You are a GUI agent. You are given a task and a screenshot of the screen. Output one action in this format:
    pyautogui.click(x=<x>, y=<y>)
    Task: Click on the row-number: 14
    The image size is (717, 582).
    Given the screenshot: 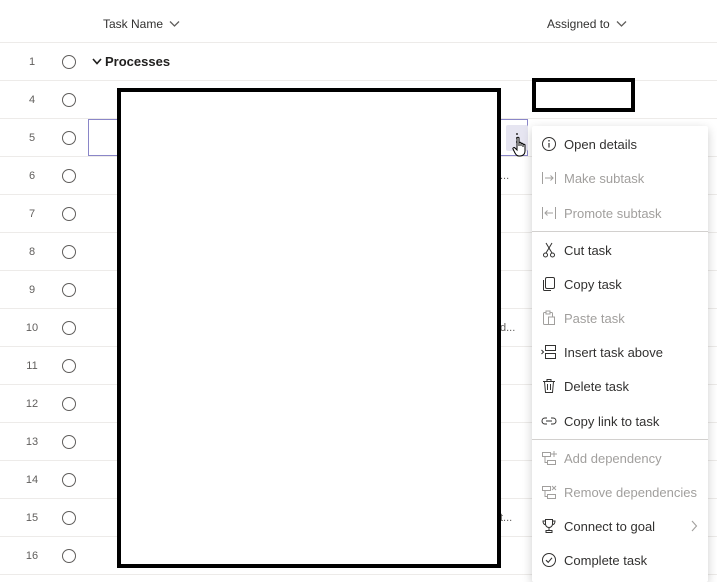 What is the action you would take?
    pyautogui.click(x=32, y=480)
    